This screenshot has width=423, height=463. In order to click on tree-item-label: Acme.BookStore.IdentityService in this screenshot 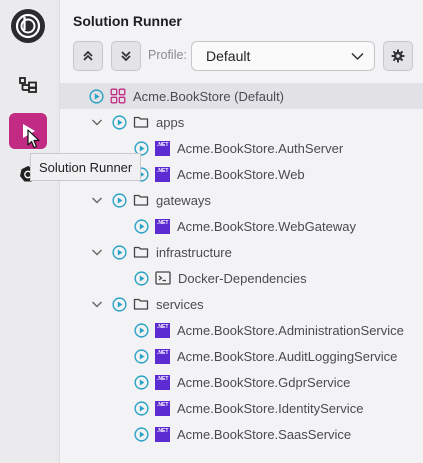, I will do `click(270, 408)`.